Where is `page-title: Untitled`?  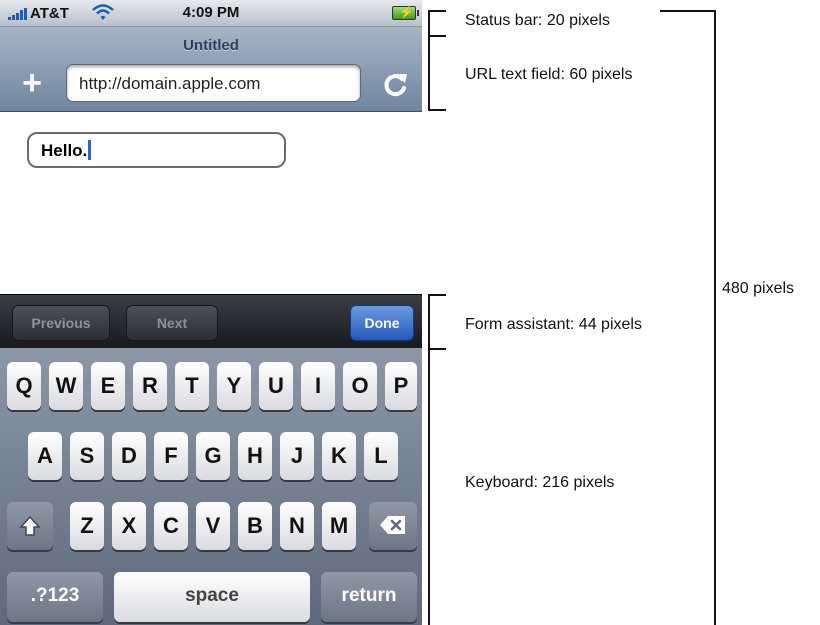
page-title: Untitled is located at coordinates (211, 45).